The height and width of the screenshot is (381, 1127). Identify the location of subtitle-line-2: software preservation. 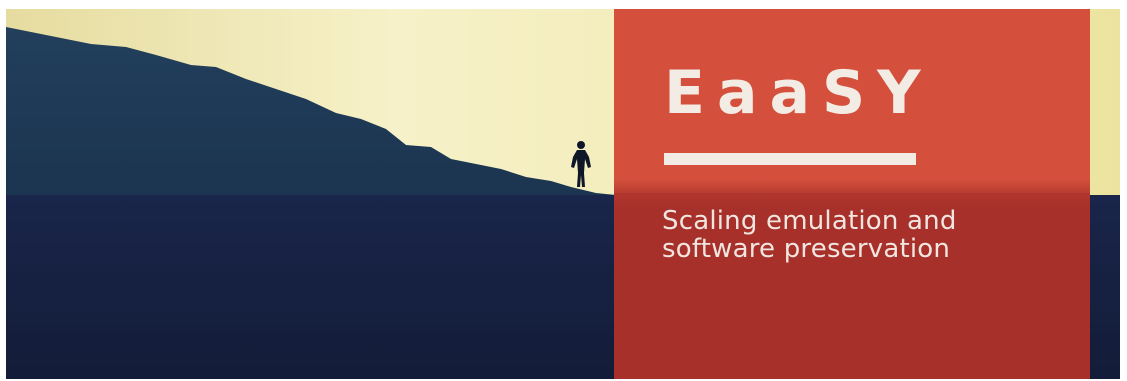
(806, 249).